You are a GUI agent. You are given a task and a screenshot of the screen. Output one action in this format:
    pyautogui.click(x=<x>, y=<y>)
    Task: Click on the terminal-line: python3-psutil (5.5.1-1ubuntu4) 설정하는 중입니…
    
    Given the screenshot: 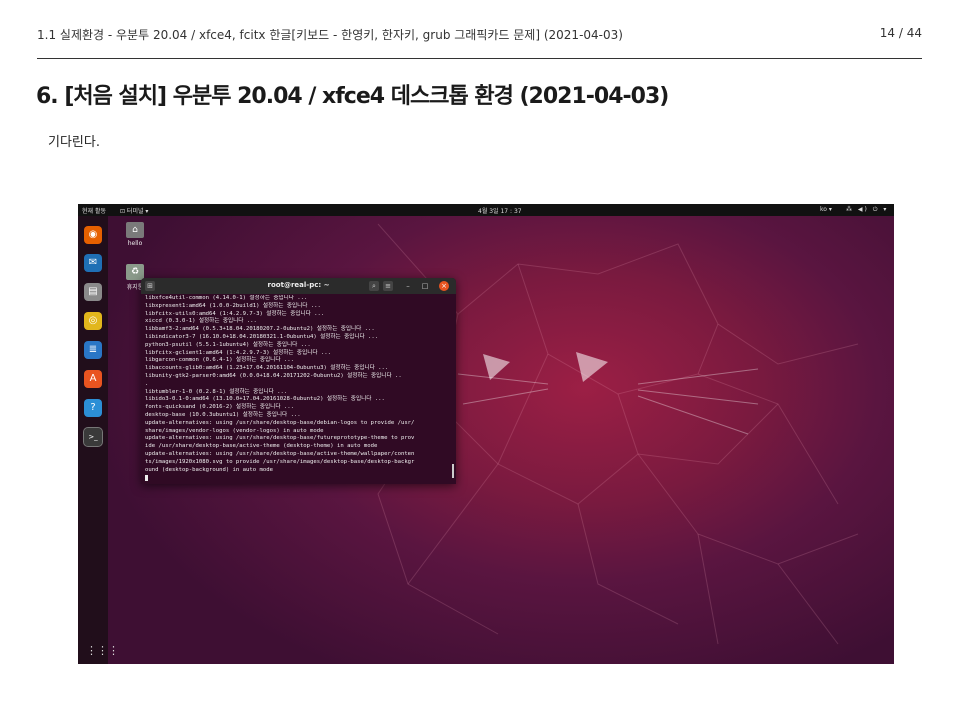 What is the action you would take?
    pyautogui.click(x=228, y=344)
    